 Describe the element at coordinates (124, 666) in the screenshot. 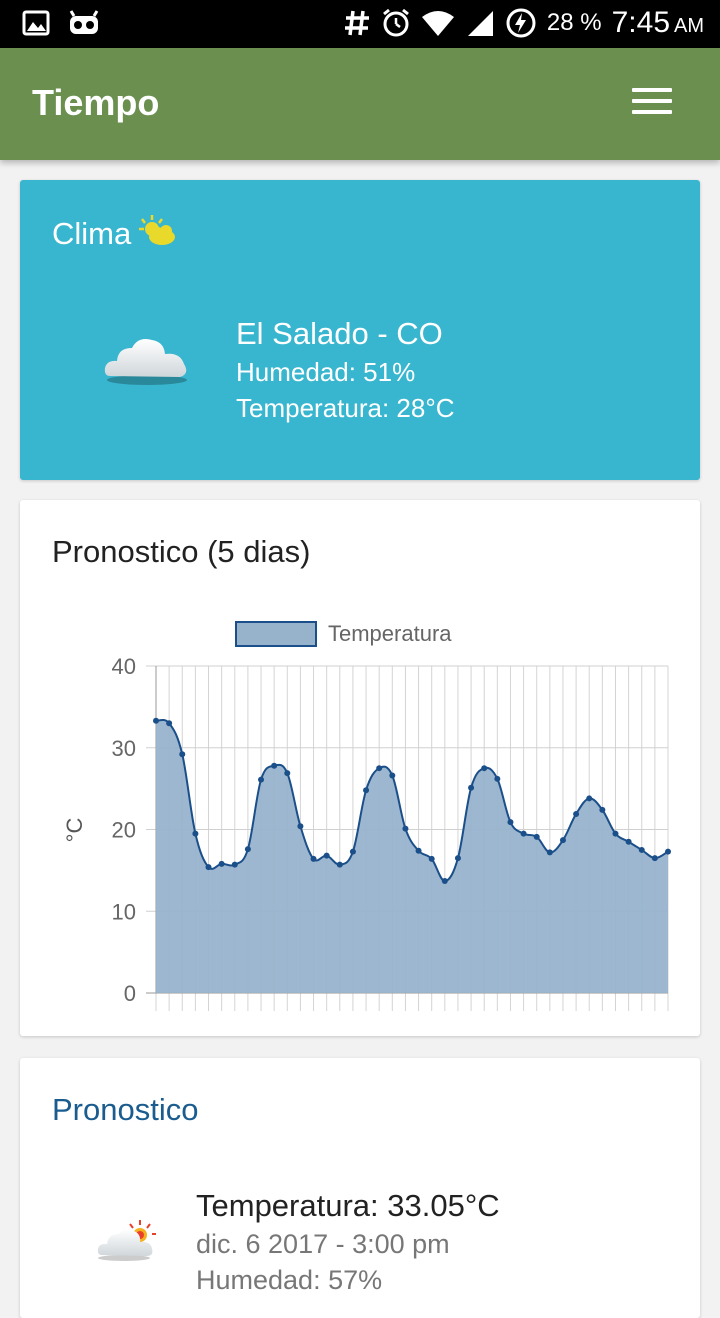

I see `y-tick-label: 40` at that location.